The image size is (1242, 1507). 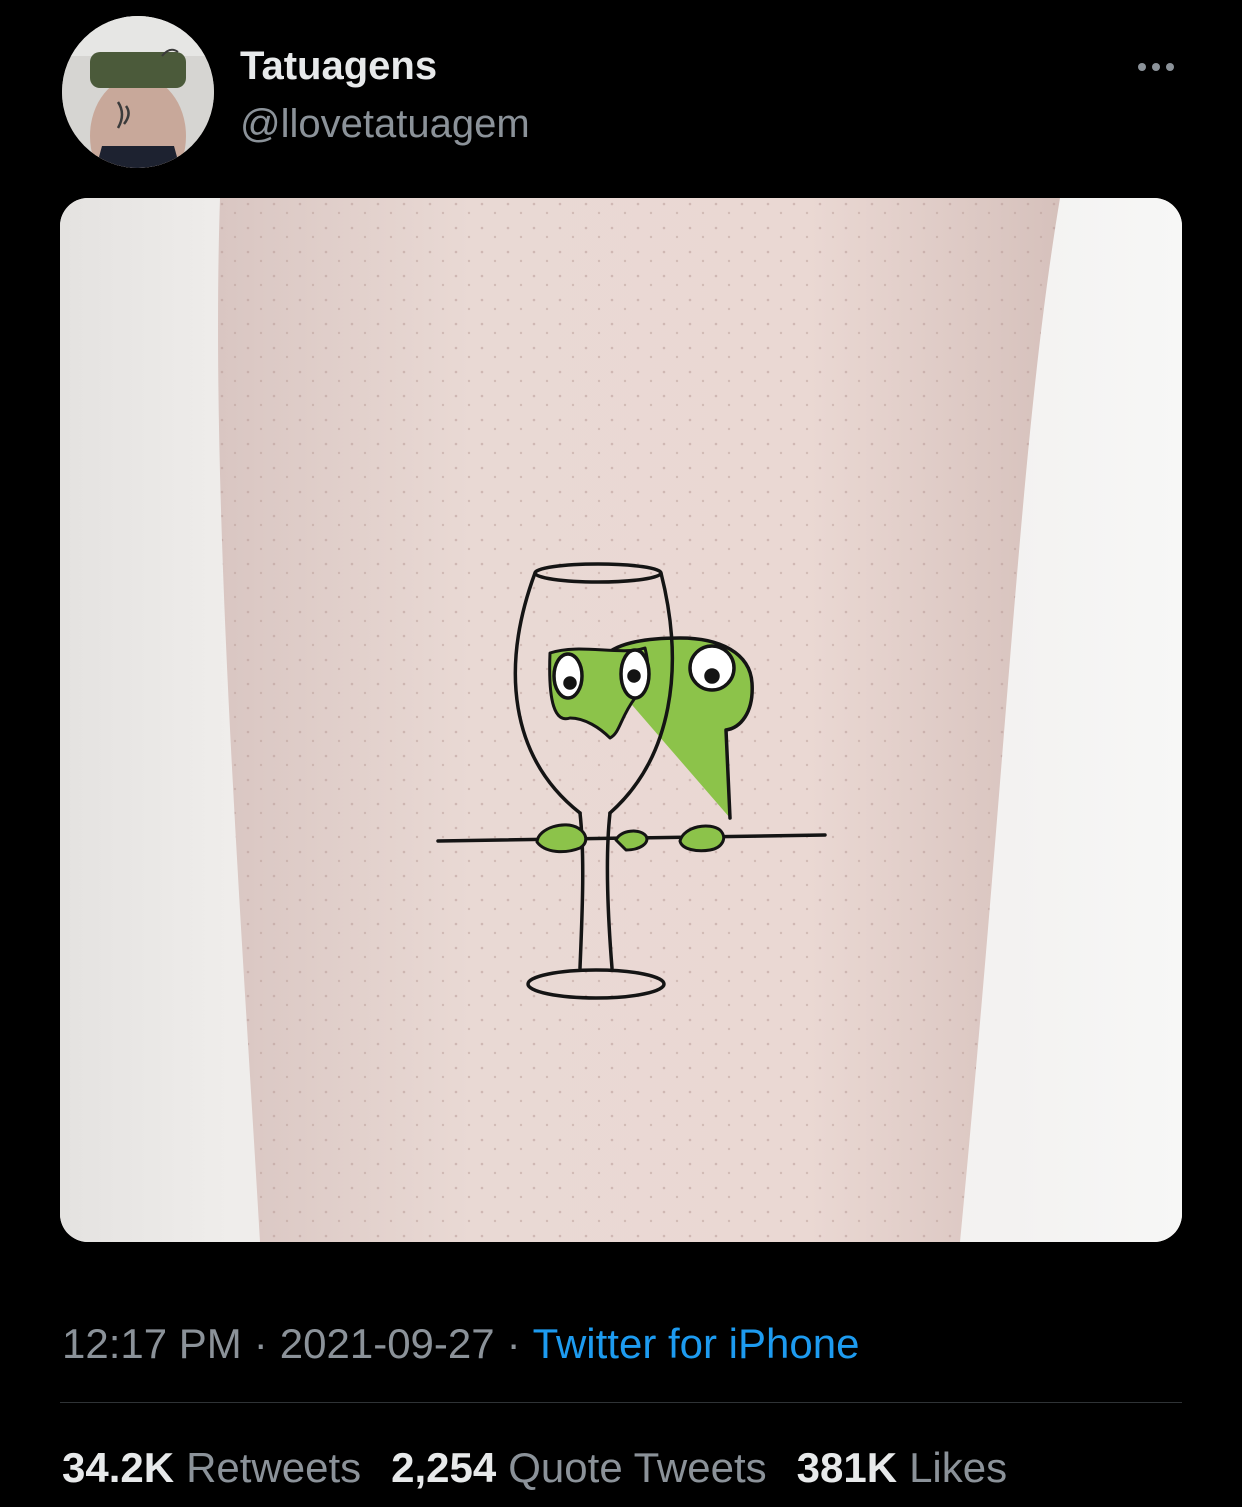 What do you see at coordinates (1142, 67) in the screenshot?
I see `ellipsis-icon` at bounding box center [1142, 67].